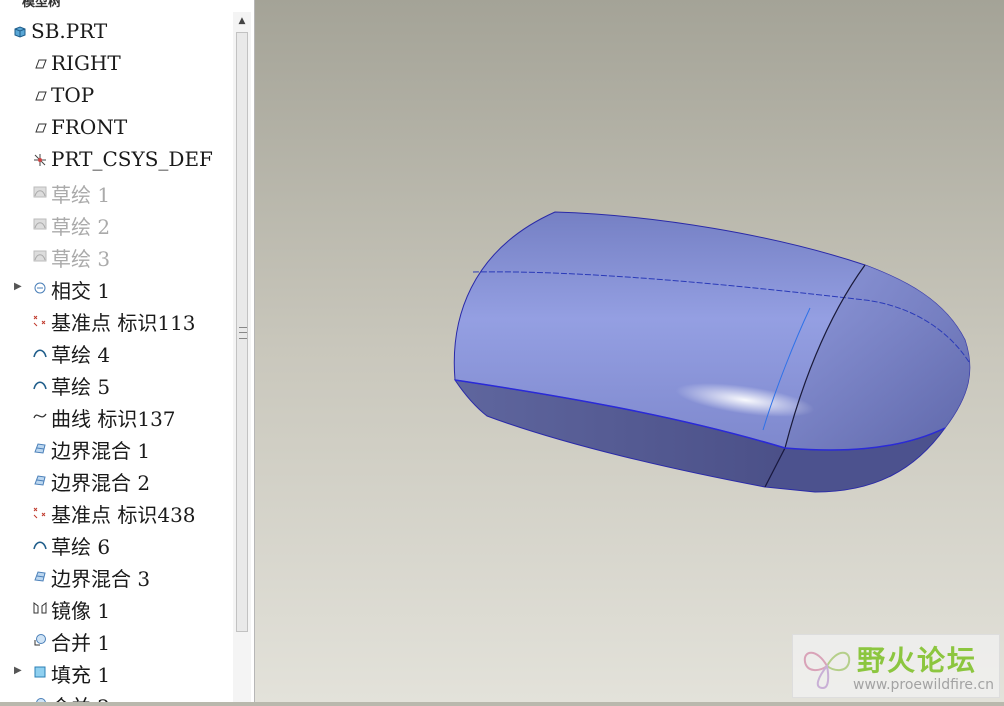 The image size is (1004, 706). What do you see at coordinates (116, 192) in the screenshot?
I see `tree-item: 草绘 1` at bounding box center [116, 192].